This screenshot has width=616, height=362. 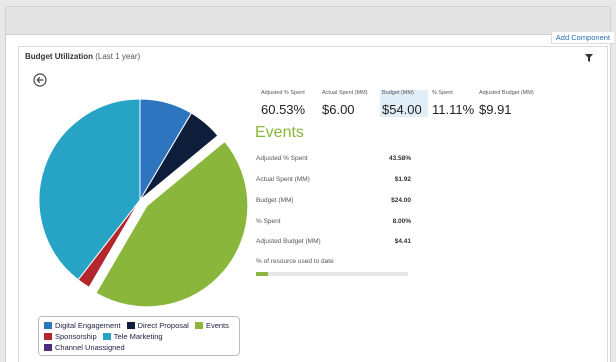 I want to click on detail-title: Events, so click(x=279, y=132).